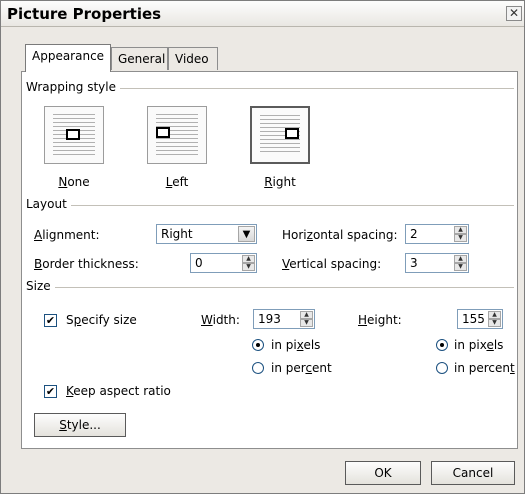 The width and height of the screenshot is (525, 494). I want to click on wrap-right-label: Right, so click(280, 182).